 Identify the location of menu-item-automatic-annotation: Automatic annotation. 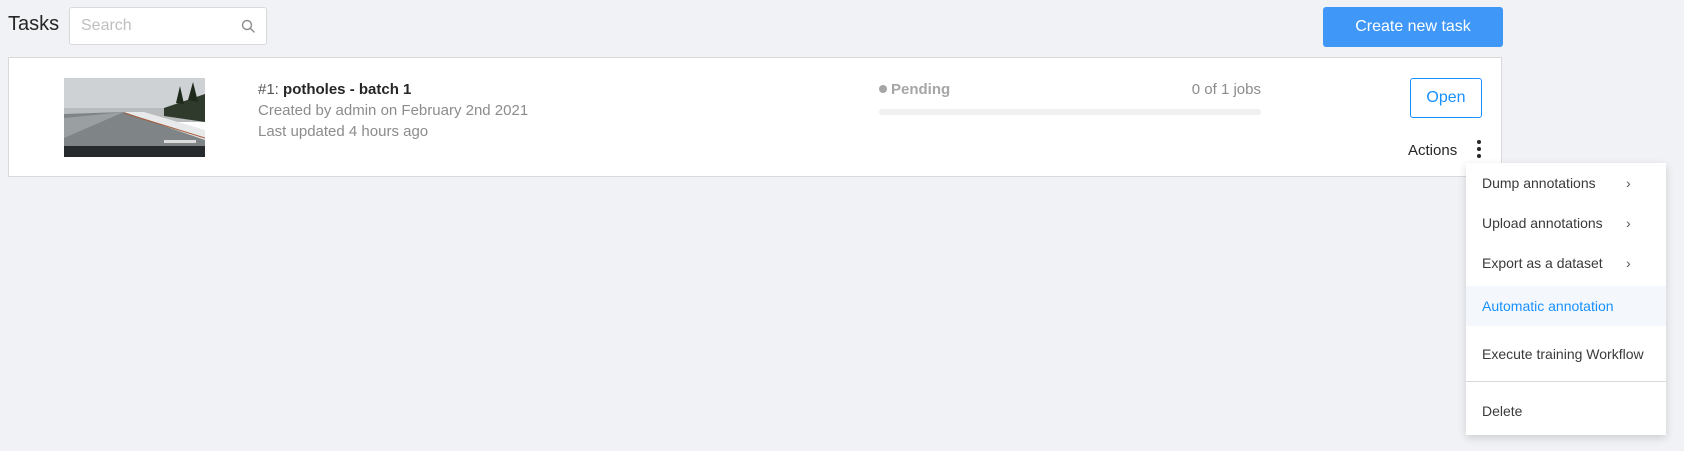
(1566, 306).